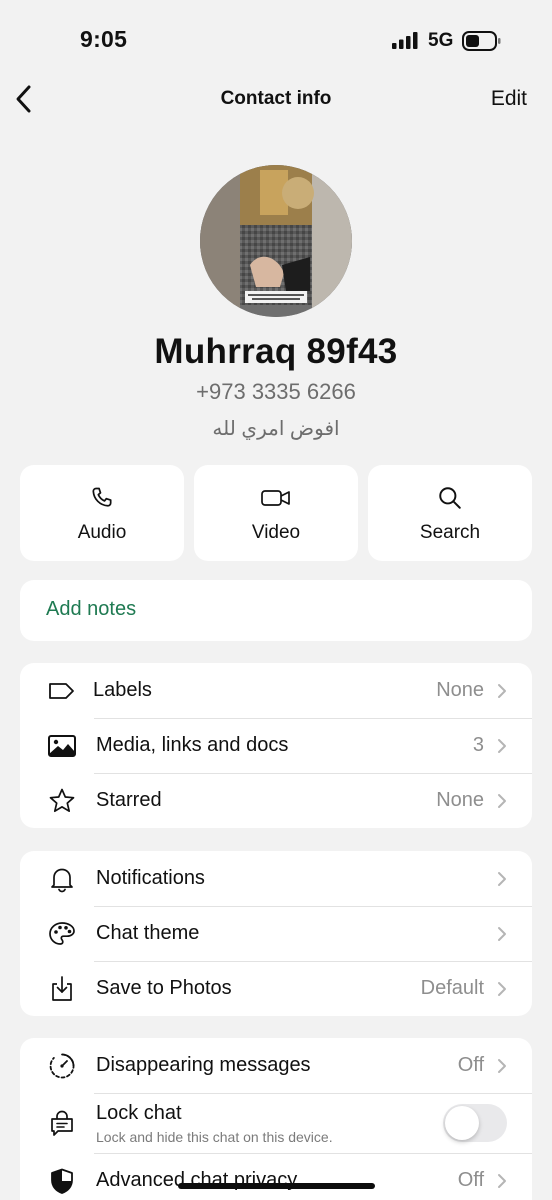 Image resolution: width=552 pixels, height=1200 pixels. I want to click on edit-button: Edit, so click(509, 99).